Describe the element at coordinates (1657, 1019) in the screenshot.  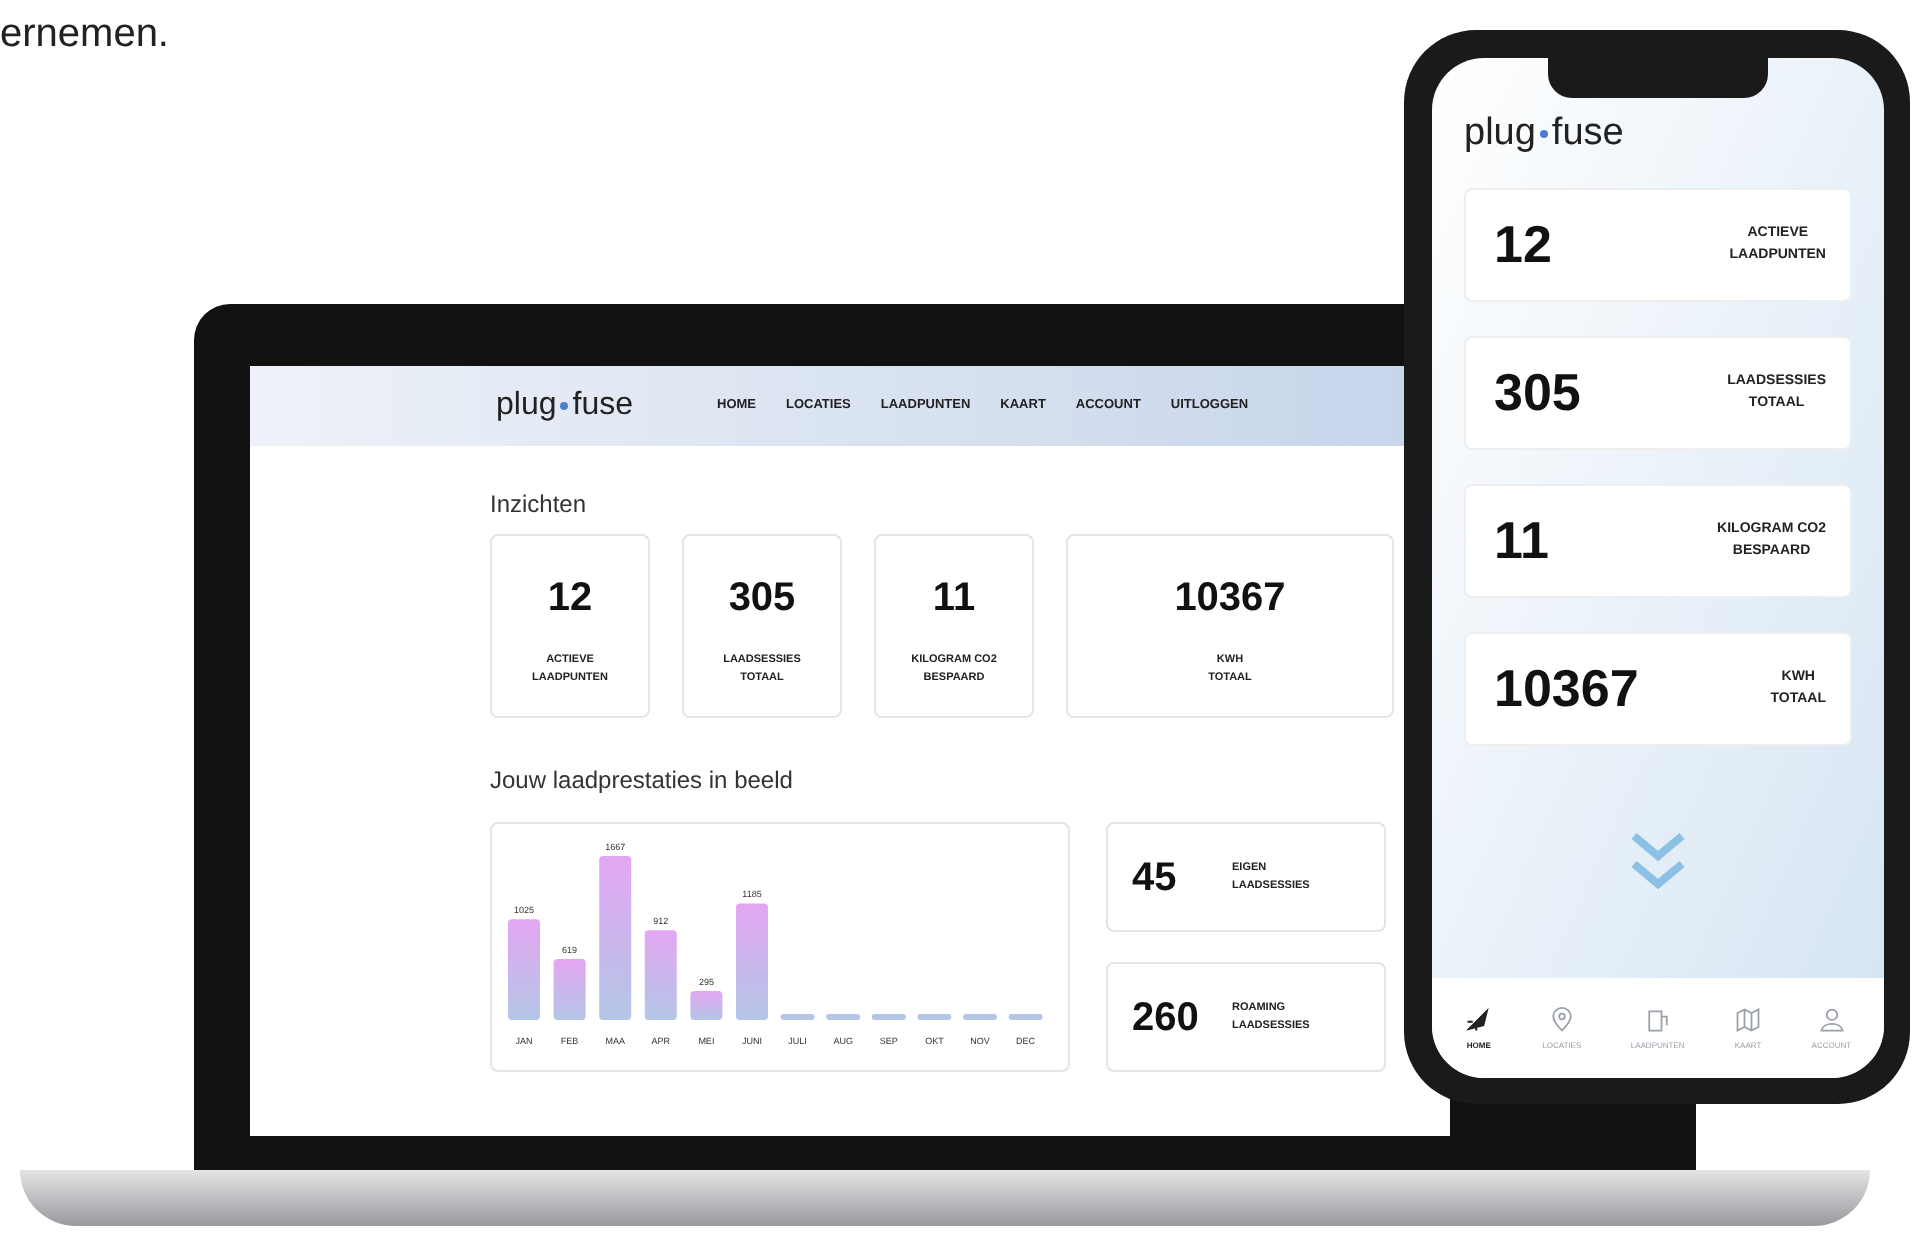
I see `charger-icon` at that location.